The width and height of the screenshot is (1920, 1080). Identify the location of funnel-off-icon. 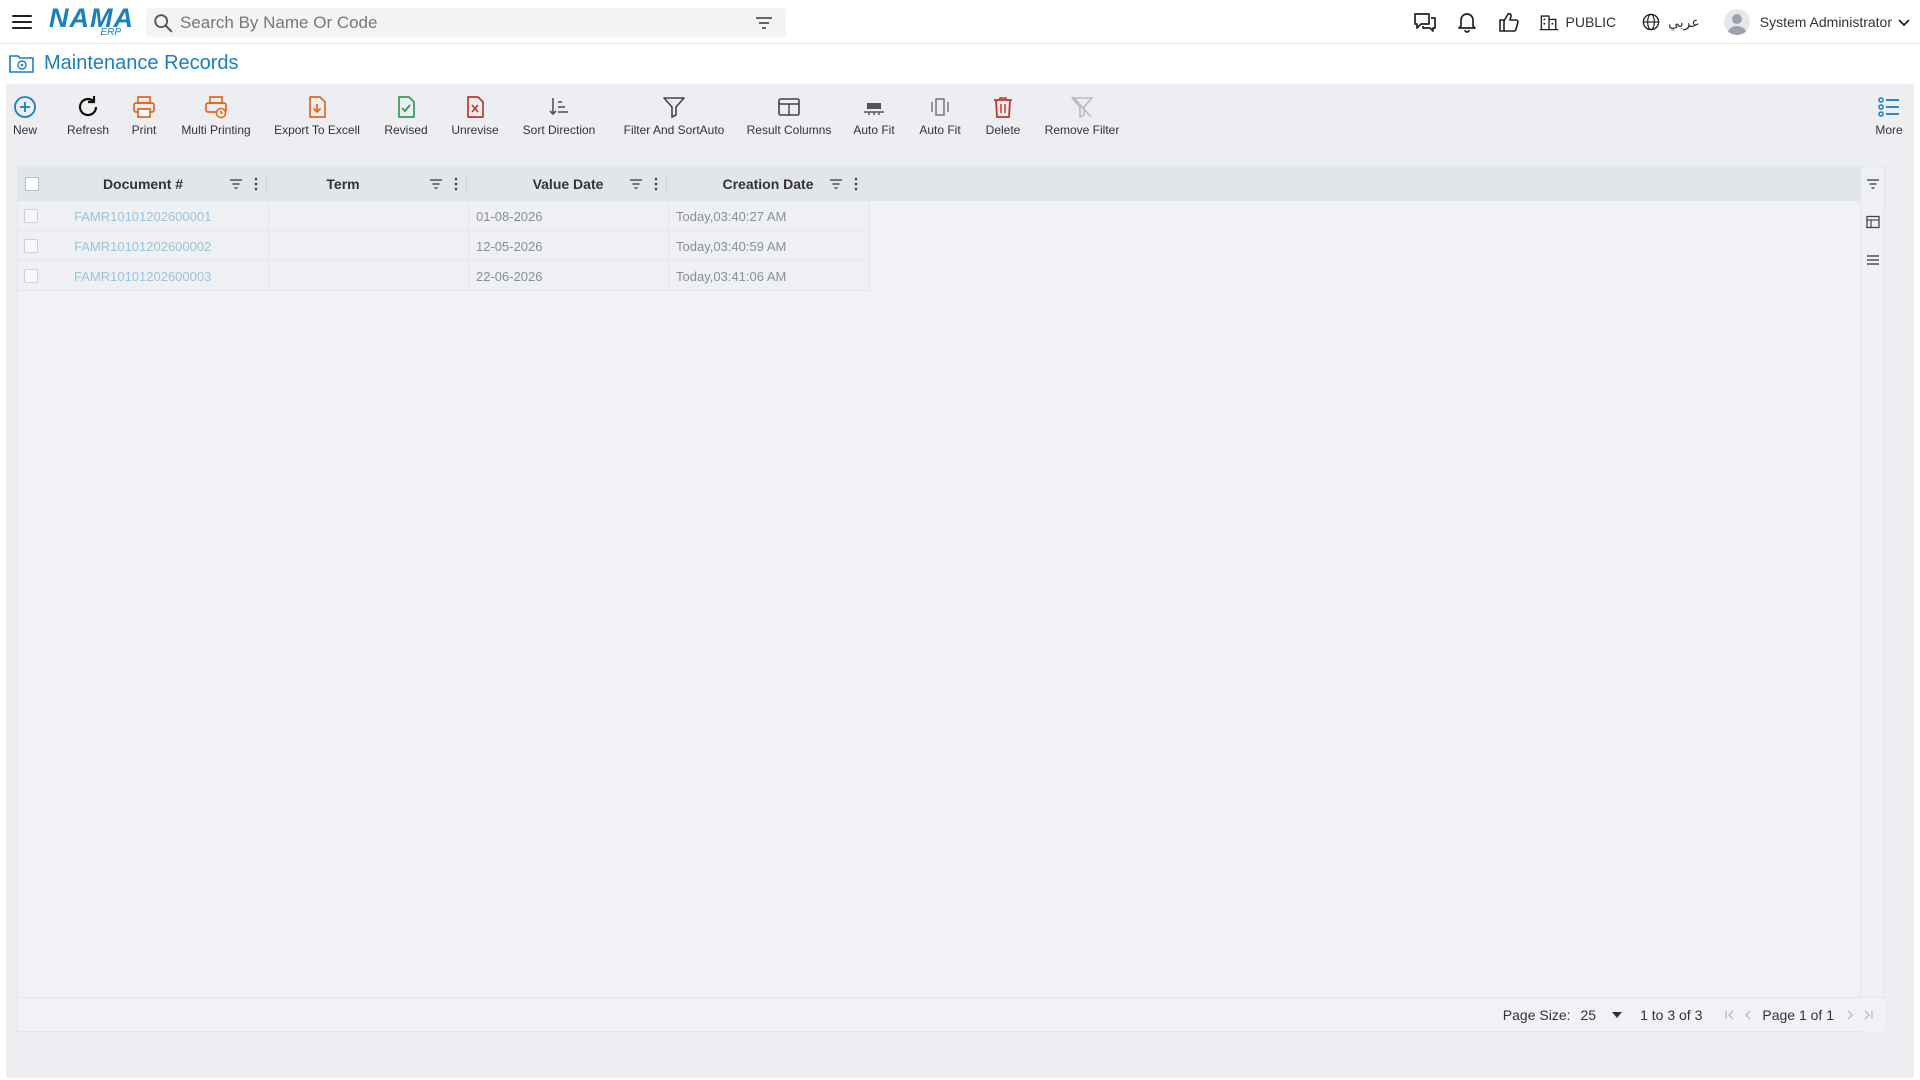
(1082, 107).